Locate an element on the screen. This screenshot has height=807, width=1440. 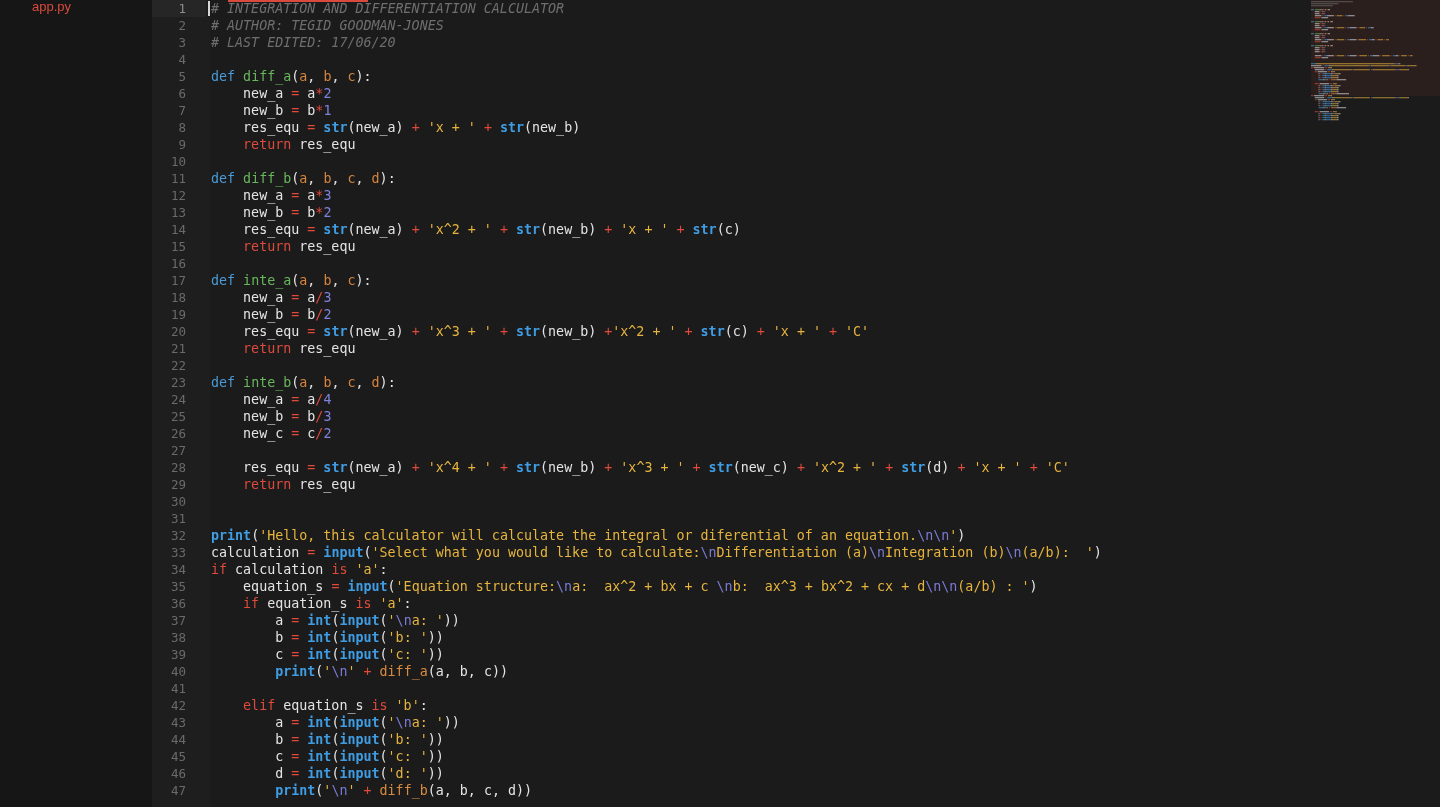
code-line: print('Hello, this calculator will calculate the integral or diferential of an equation.\n\n') is located at coordinates (588, 535).